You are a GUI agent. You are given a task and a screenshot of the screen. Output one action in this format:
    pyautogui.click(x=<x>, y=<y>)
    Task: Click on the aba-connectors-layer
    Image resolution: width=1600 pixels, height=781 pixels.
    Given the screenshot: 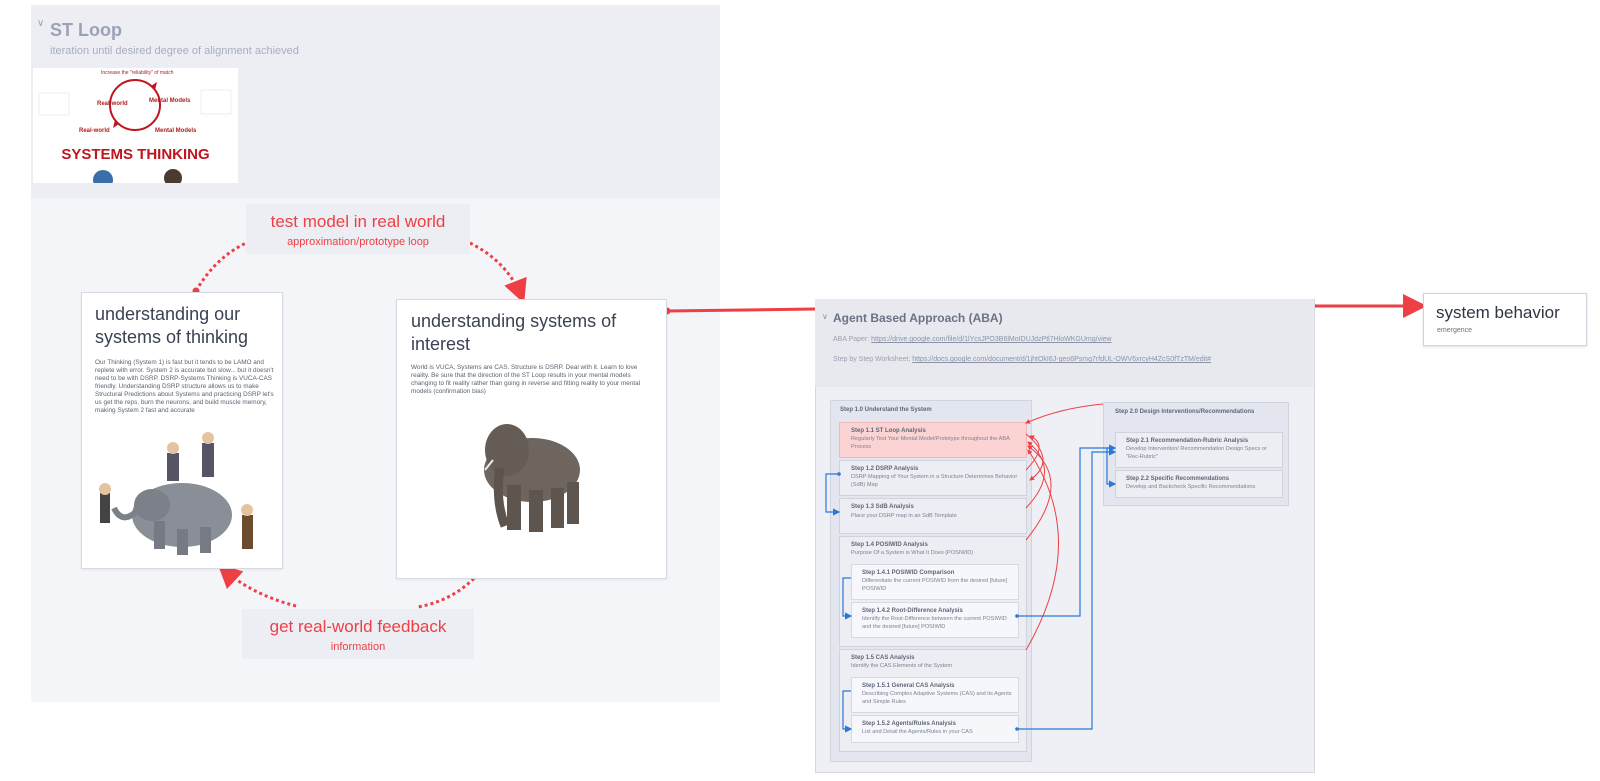 What is the action you would take?
    pyautogui.click(x=971, y=568)
    